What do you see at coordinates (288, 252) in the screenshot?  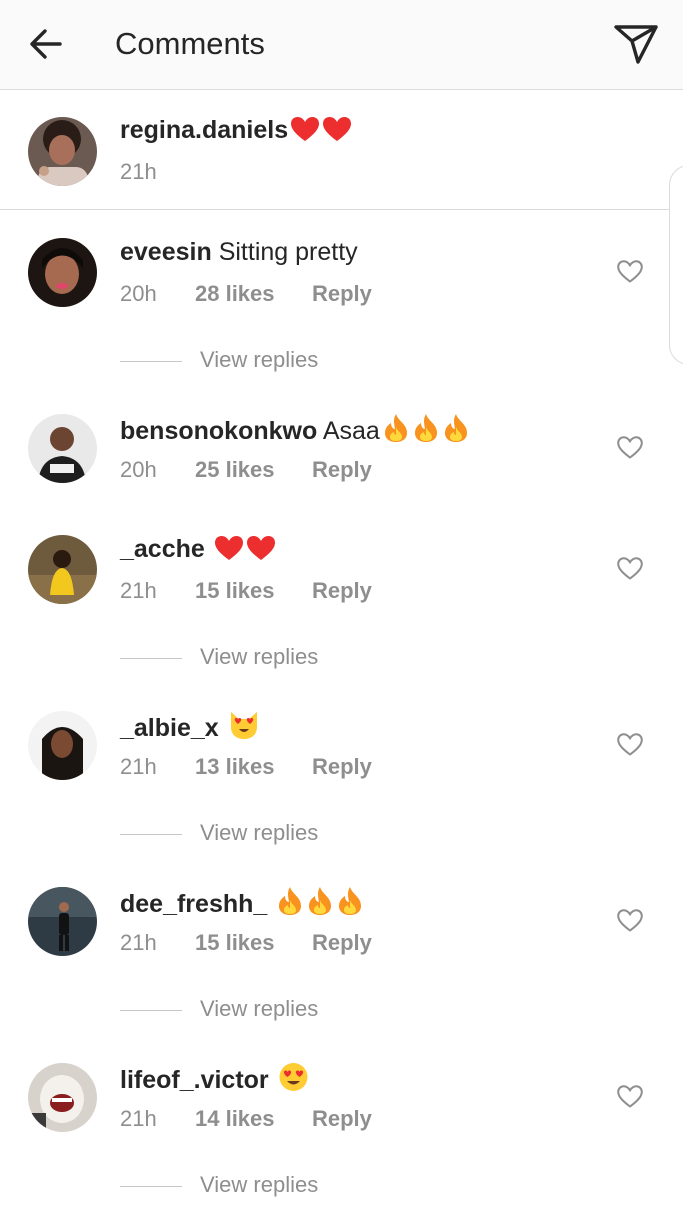 I see `comment-text: Sitting pretty` at bounding box center [288, 252].